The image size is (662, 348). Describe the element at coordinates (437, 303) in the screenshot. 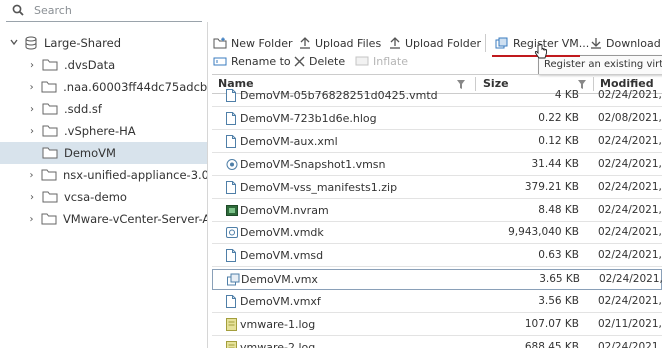

I see `table-row: DemoVM.vmxf 3.56 KB 02/24/2021, 9` at that location.